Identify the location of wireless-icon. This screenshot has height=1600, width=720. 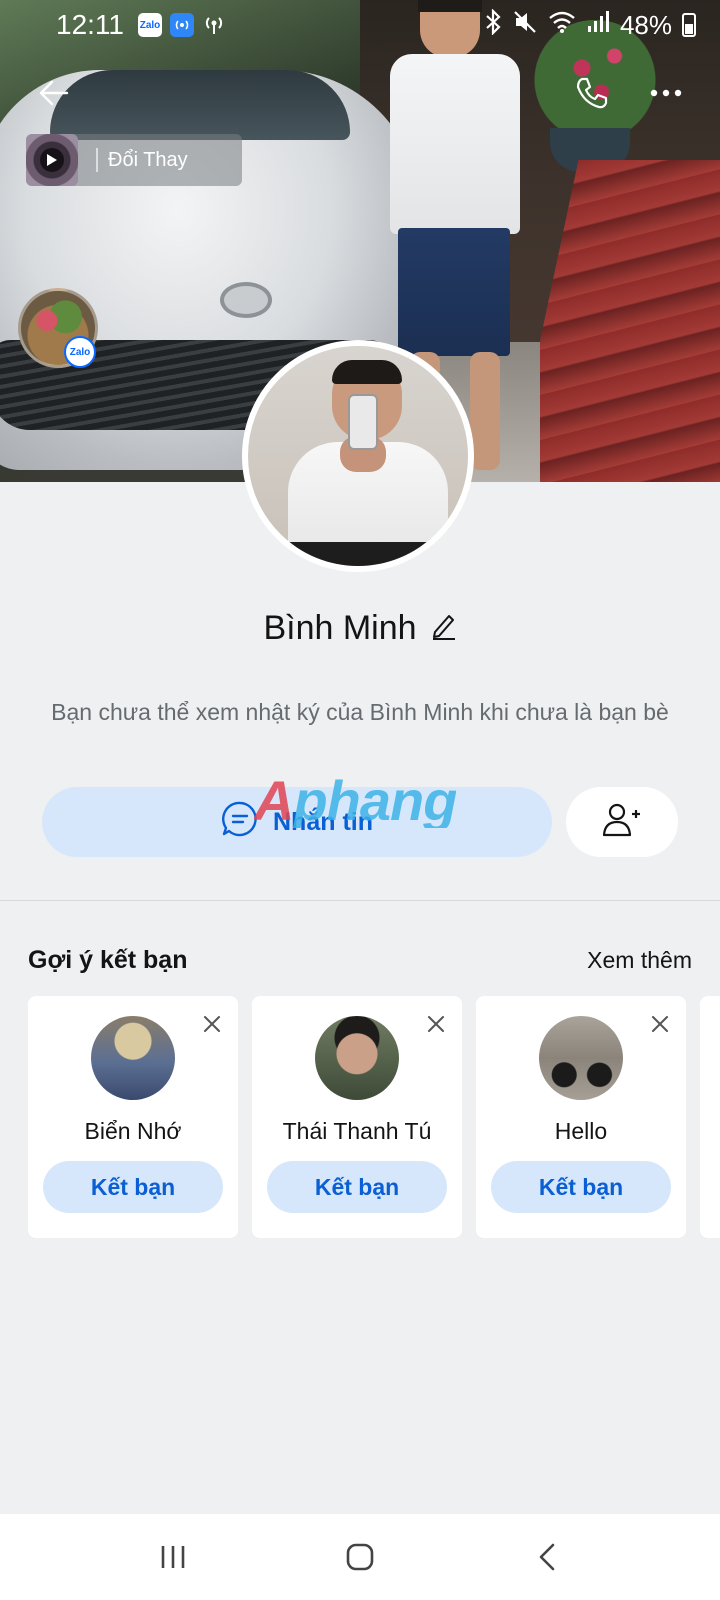
(214, 25).